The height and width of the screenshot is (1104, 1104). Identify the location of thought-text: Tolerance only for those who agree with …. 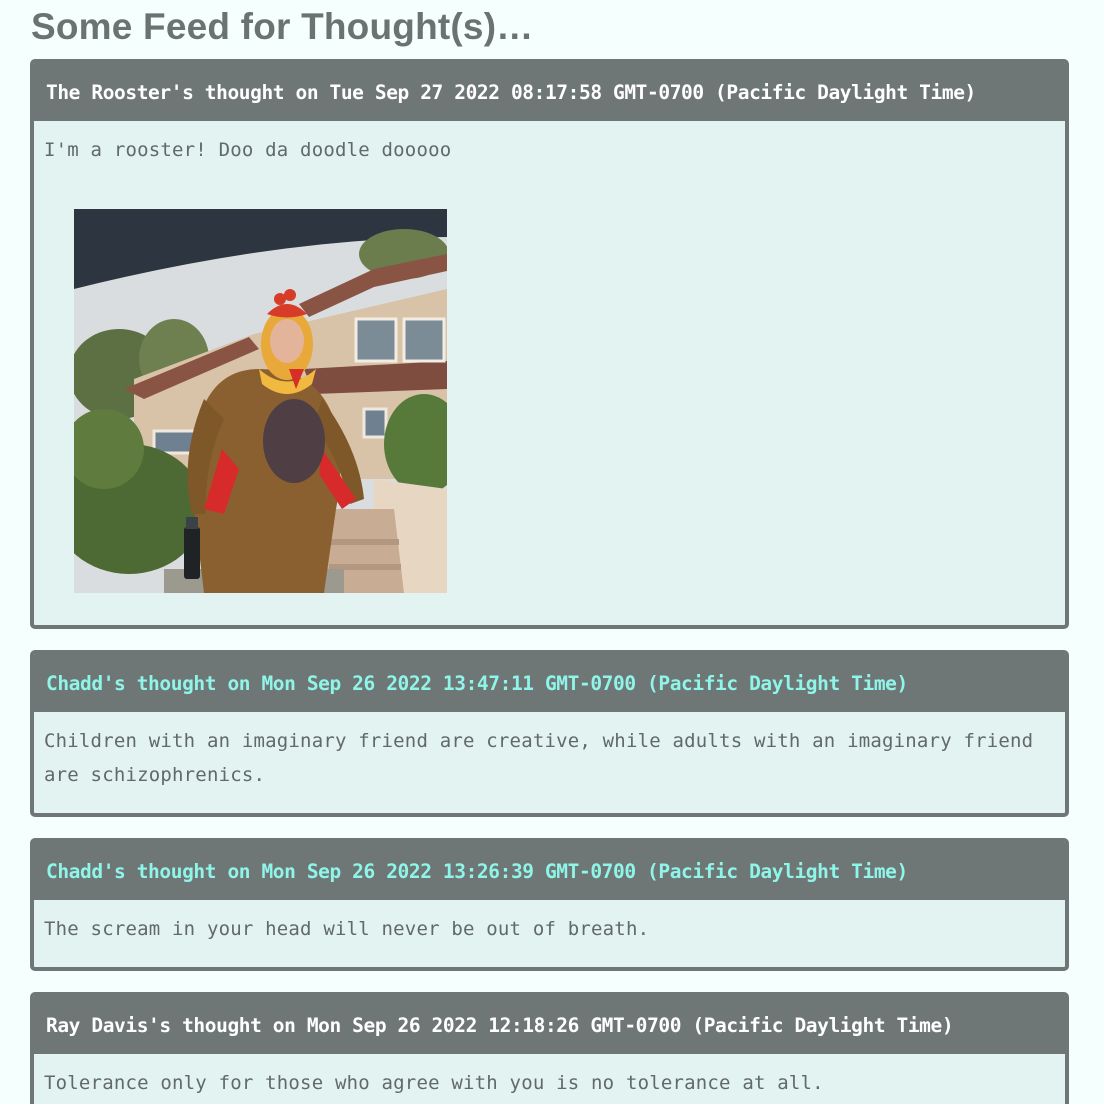
(434, 1083).